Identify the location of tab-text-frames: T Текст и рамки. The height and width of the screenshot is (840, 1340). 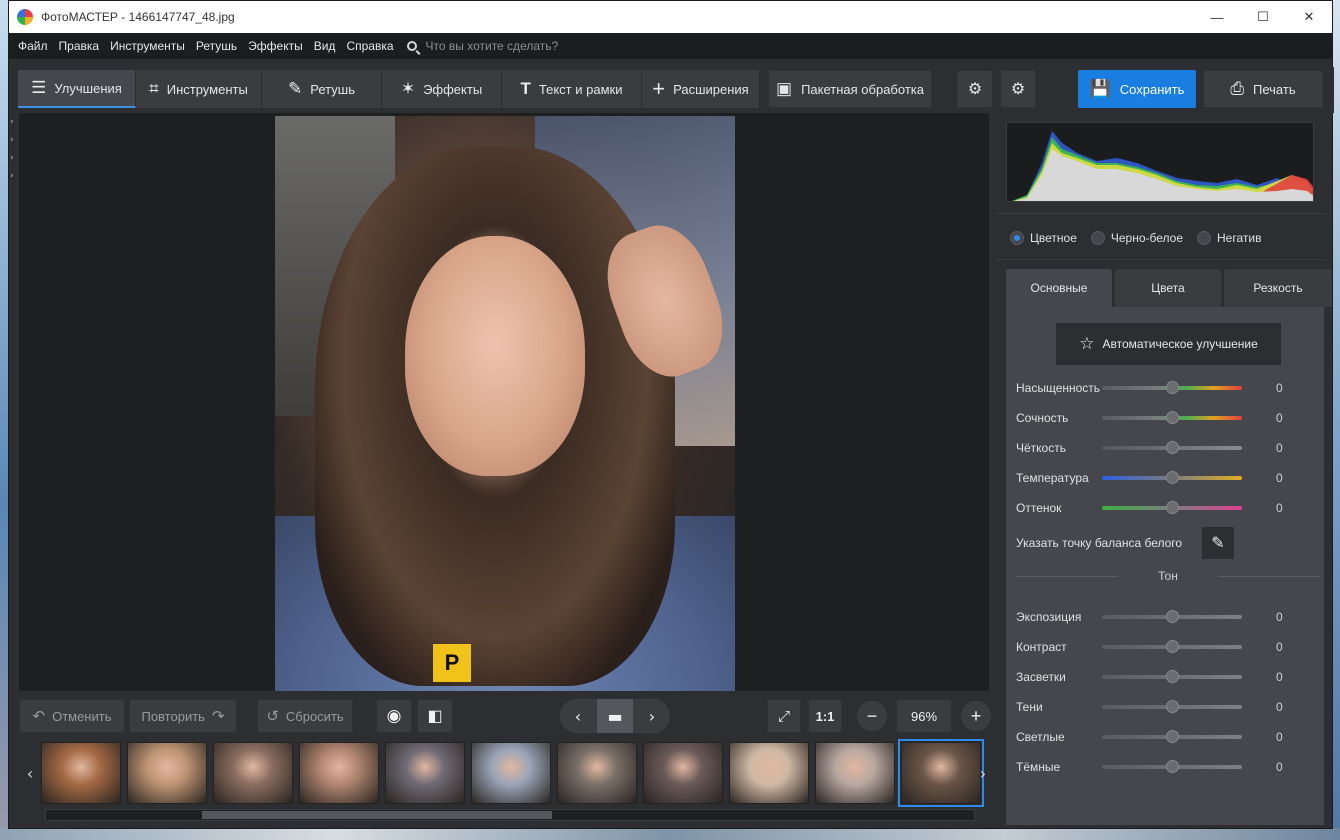
(572, 89).